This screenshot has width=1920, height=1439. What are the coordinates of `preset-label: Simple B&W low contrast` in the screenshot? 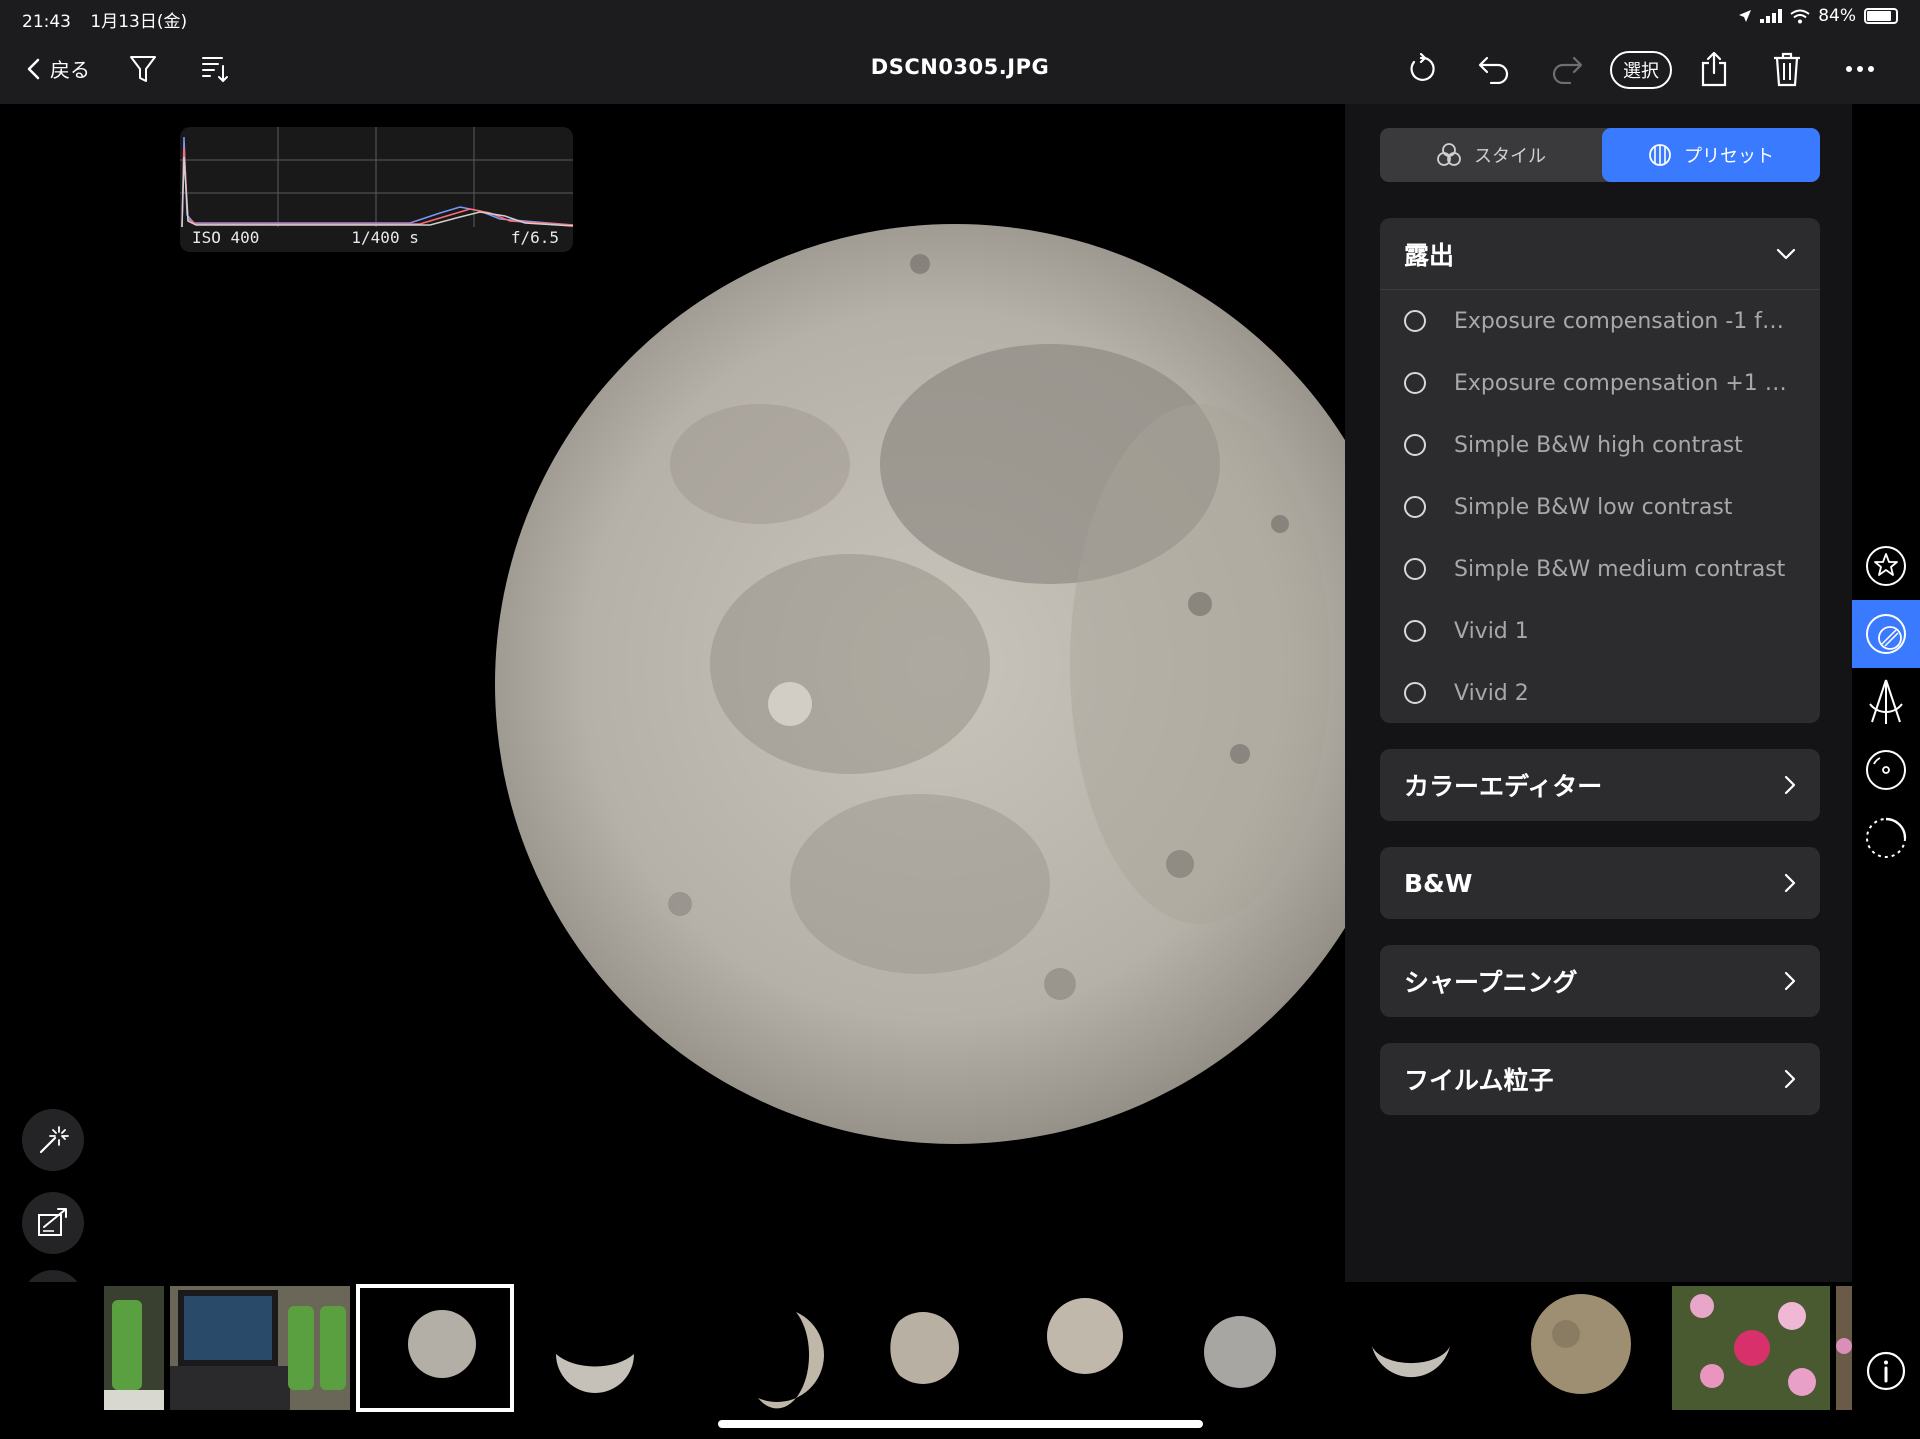 It's located at (1593, 507).